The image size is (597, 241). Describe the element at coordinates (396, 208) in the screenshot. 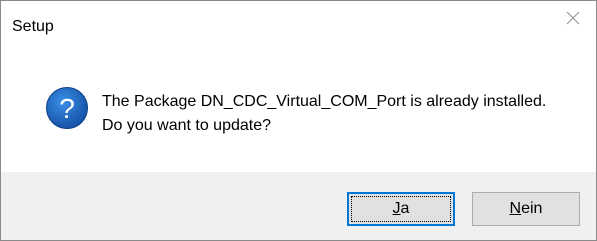

I see `yes-button-mnemonic: J` at that location.